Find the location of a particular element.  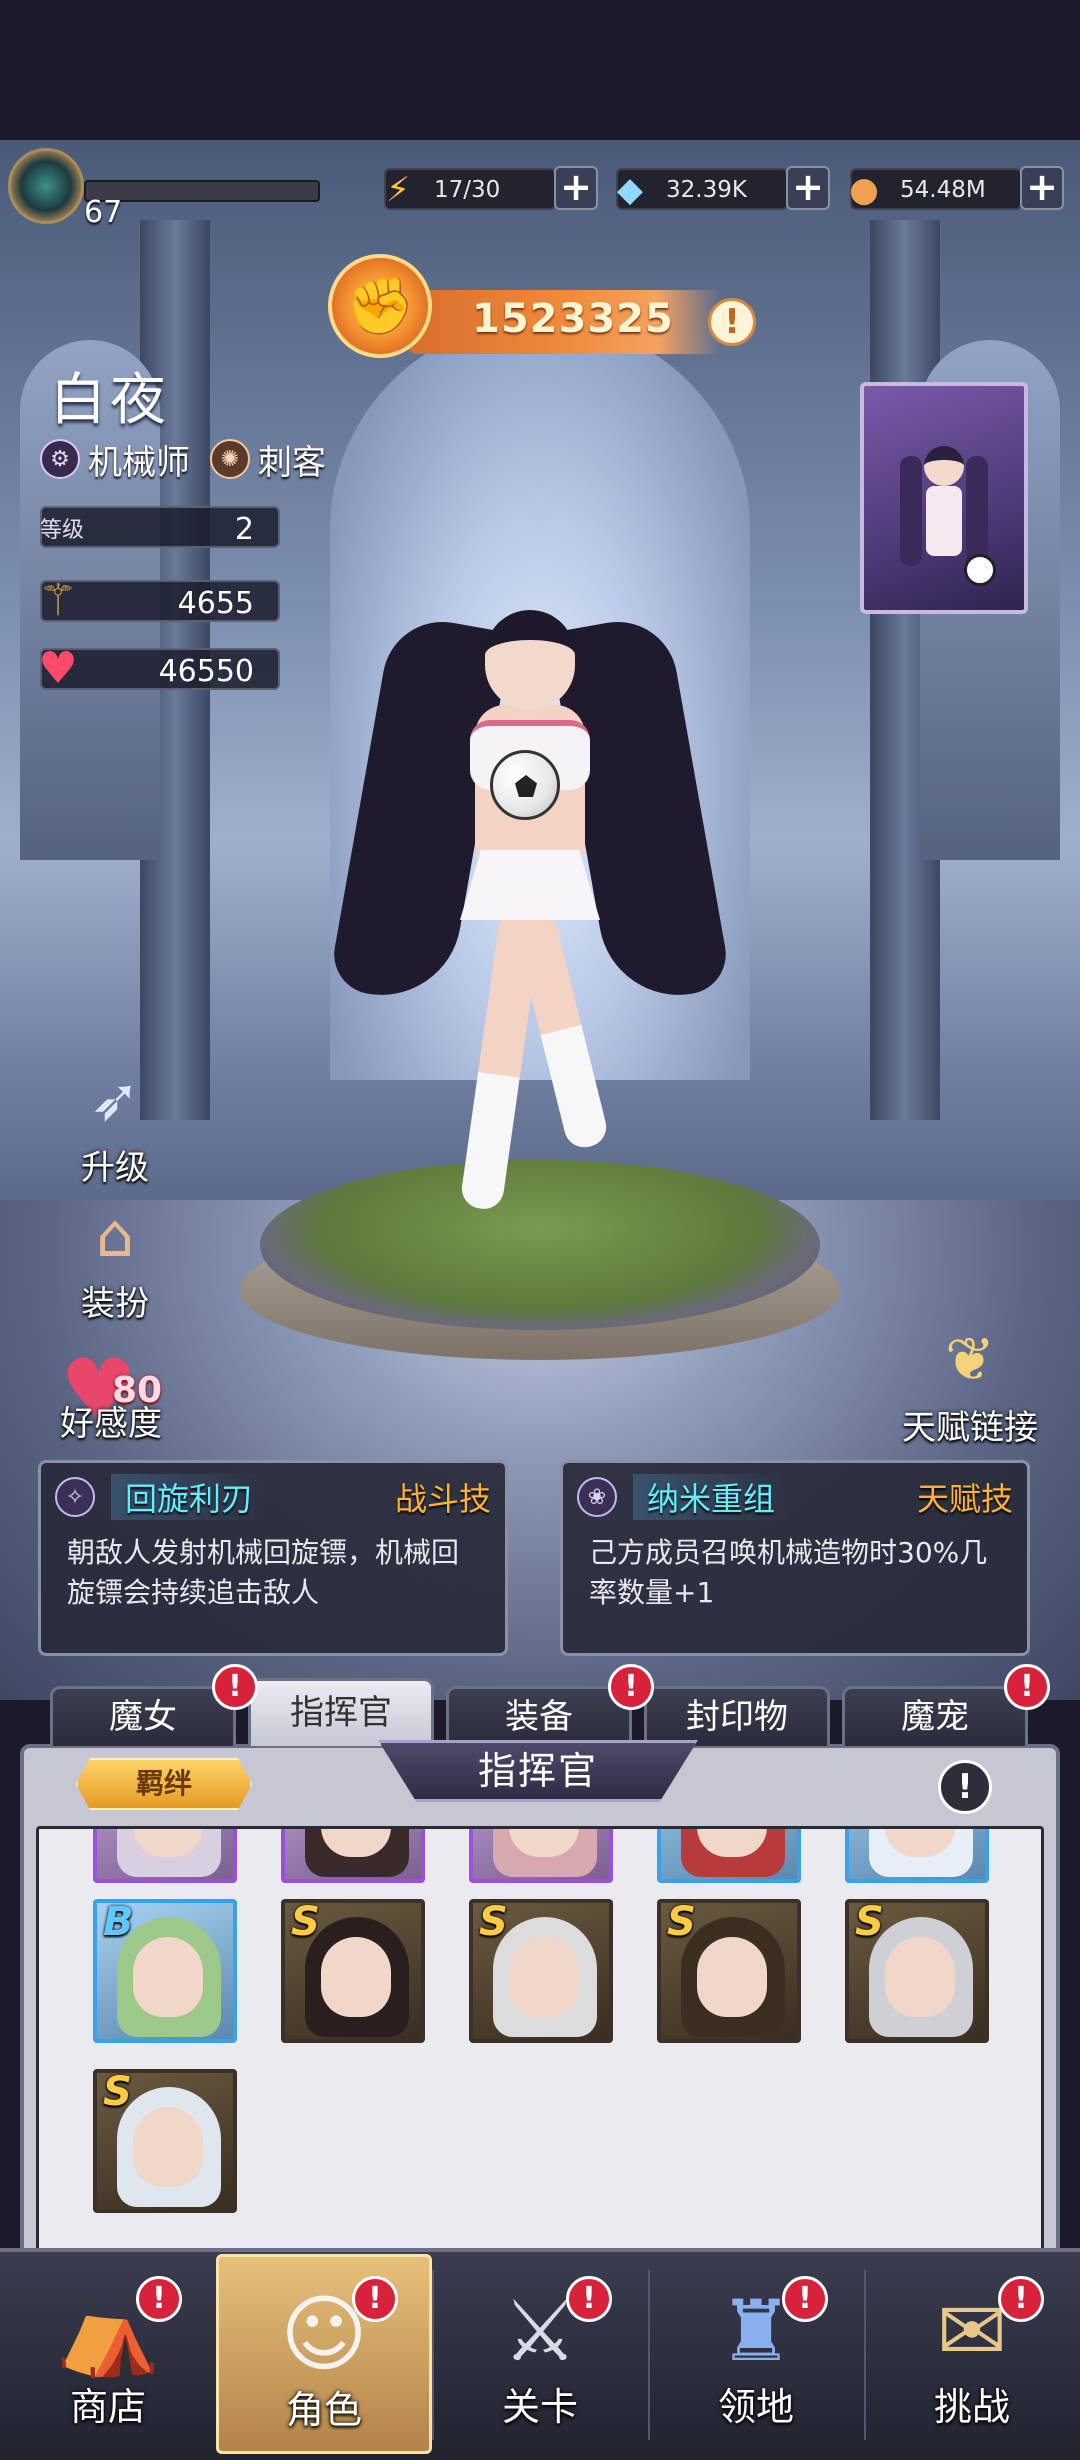

skin-portrait-card is located at coordinates (944, 498).